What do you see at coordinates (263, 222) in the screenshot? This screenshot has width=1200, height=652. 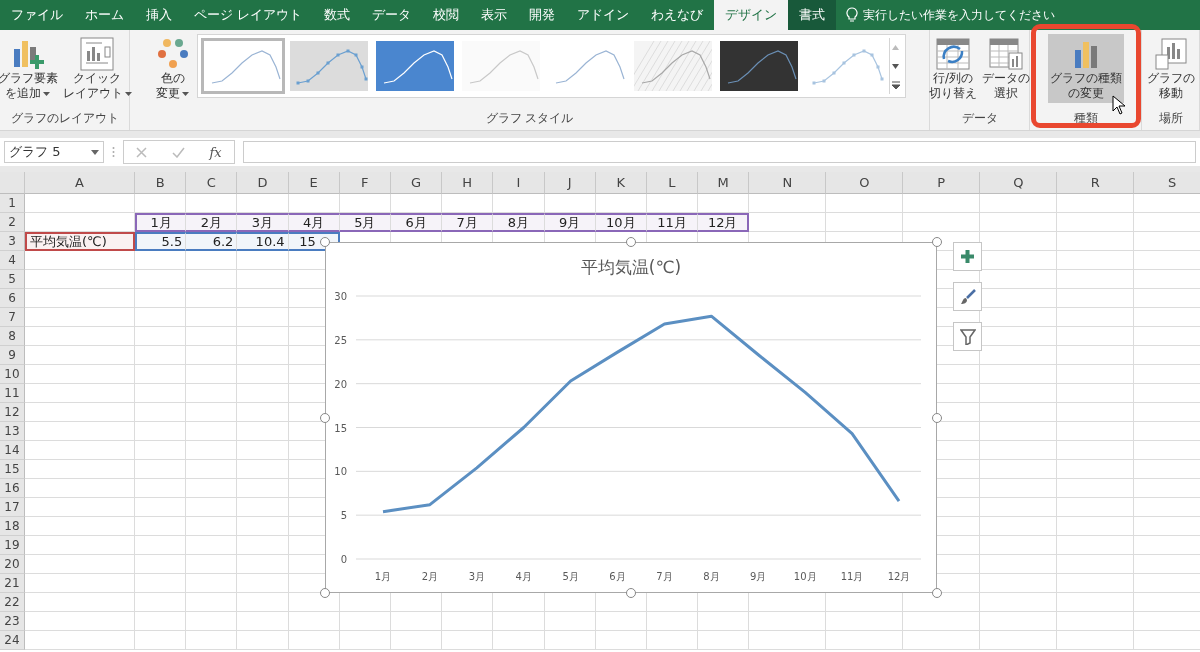 I see `cell: 3月` at bounding box center [263, 222].